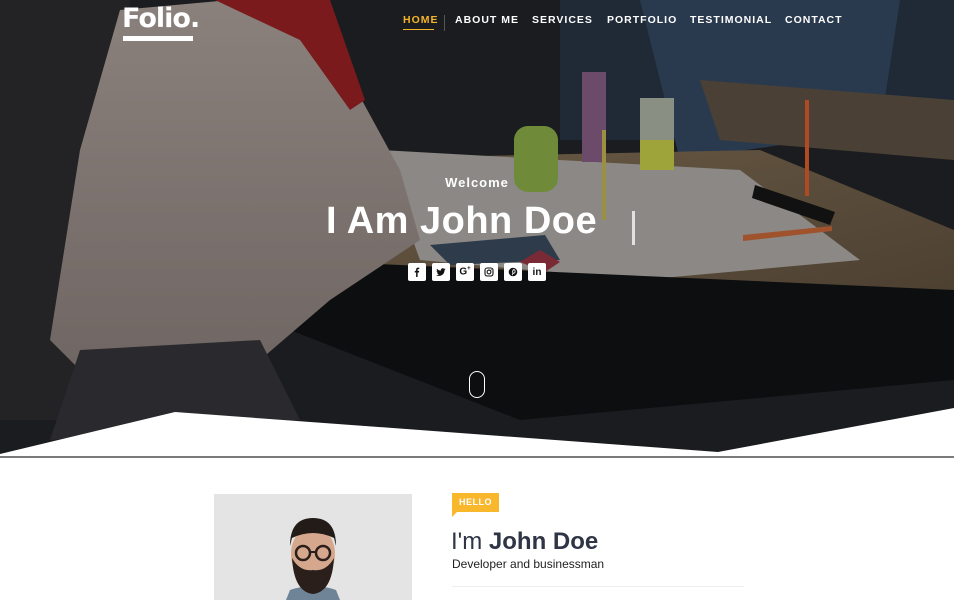 This screenshot has height=600, width=954. I want to click on about-divider, so click(598, 586).